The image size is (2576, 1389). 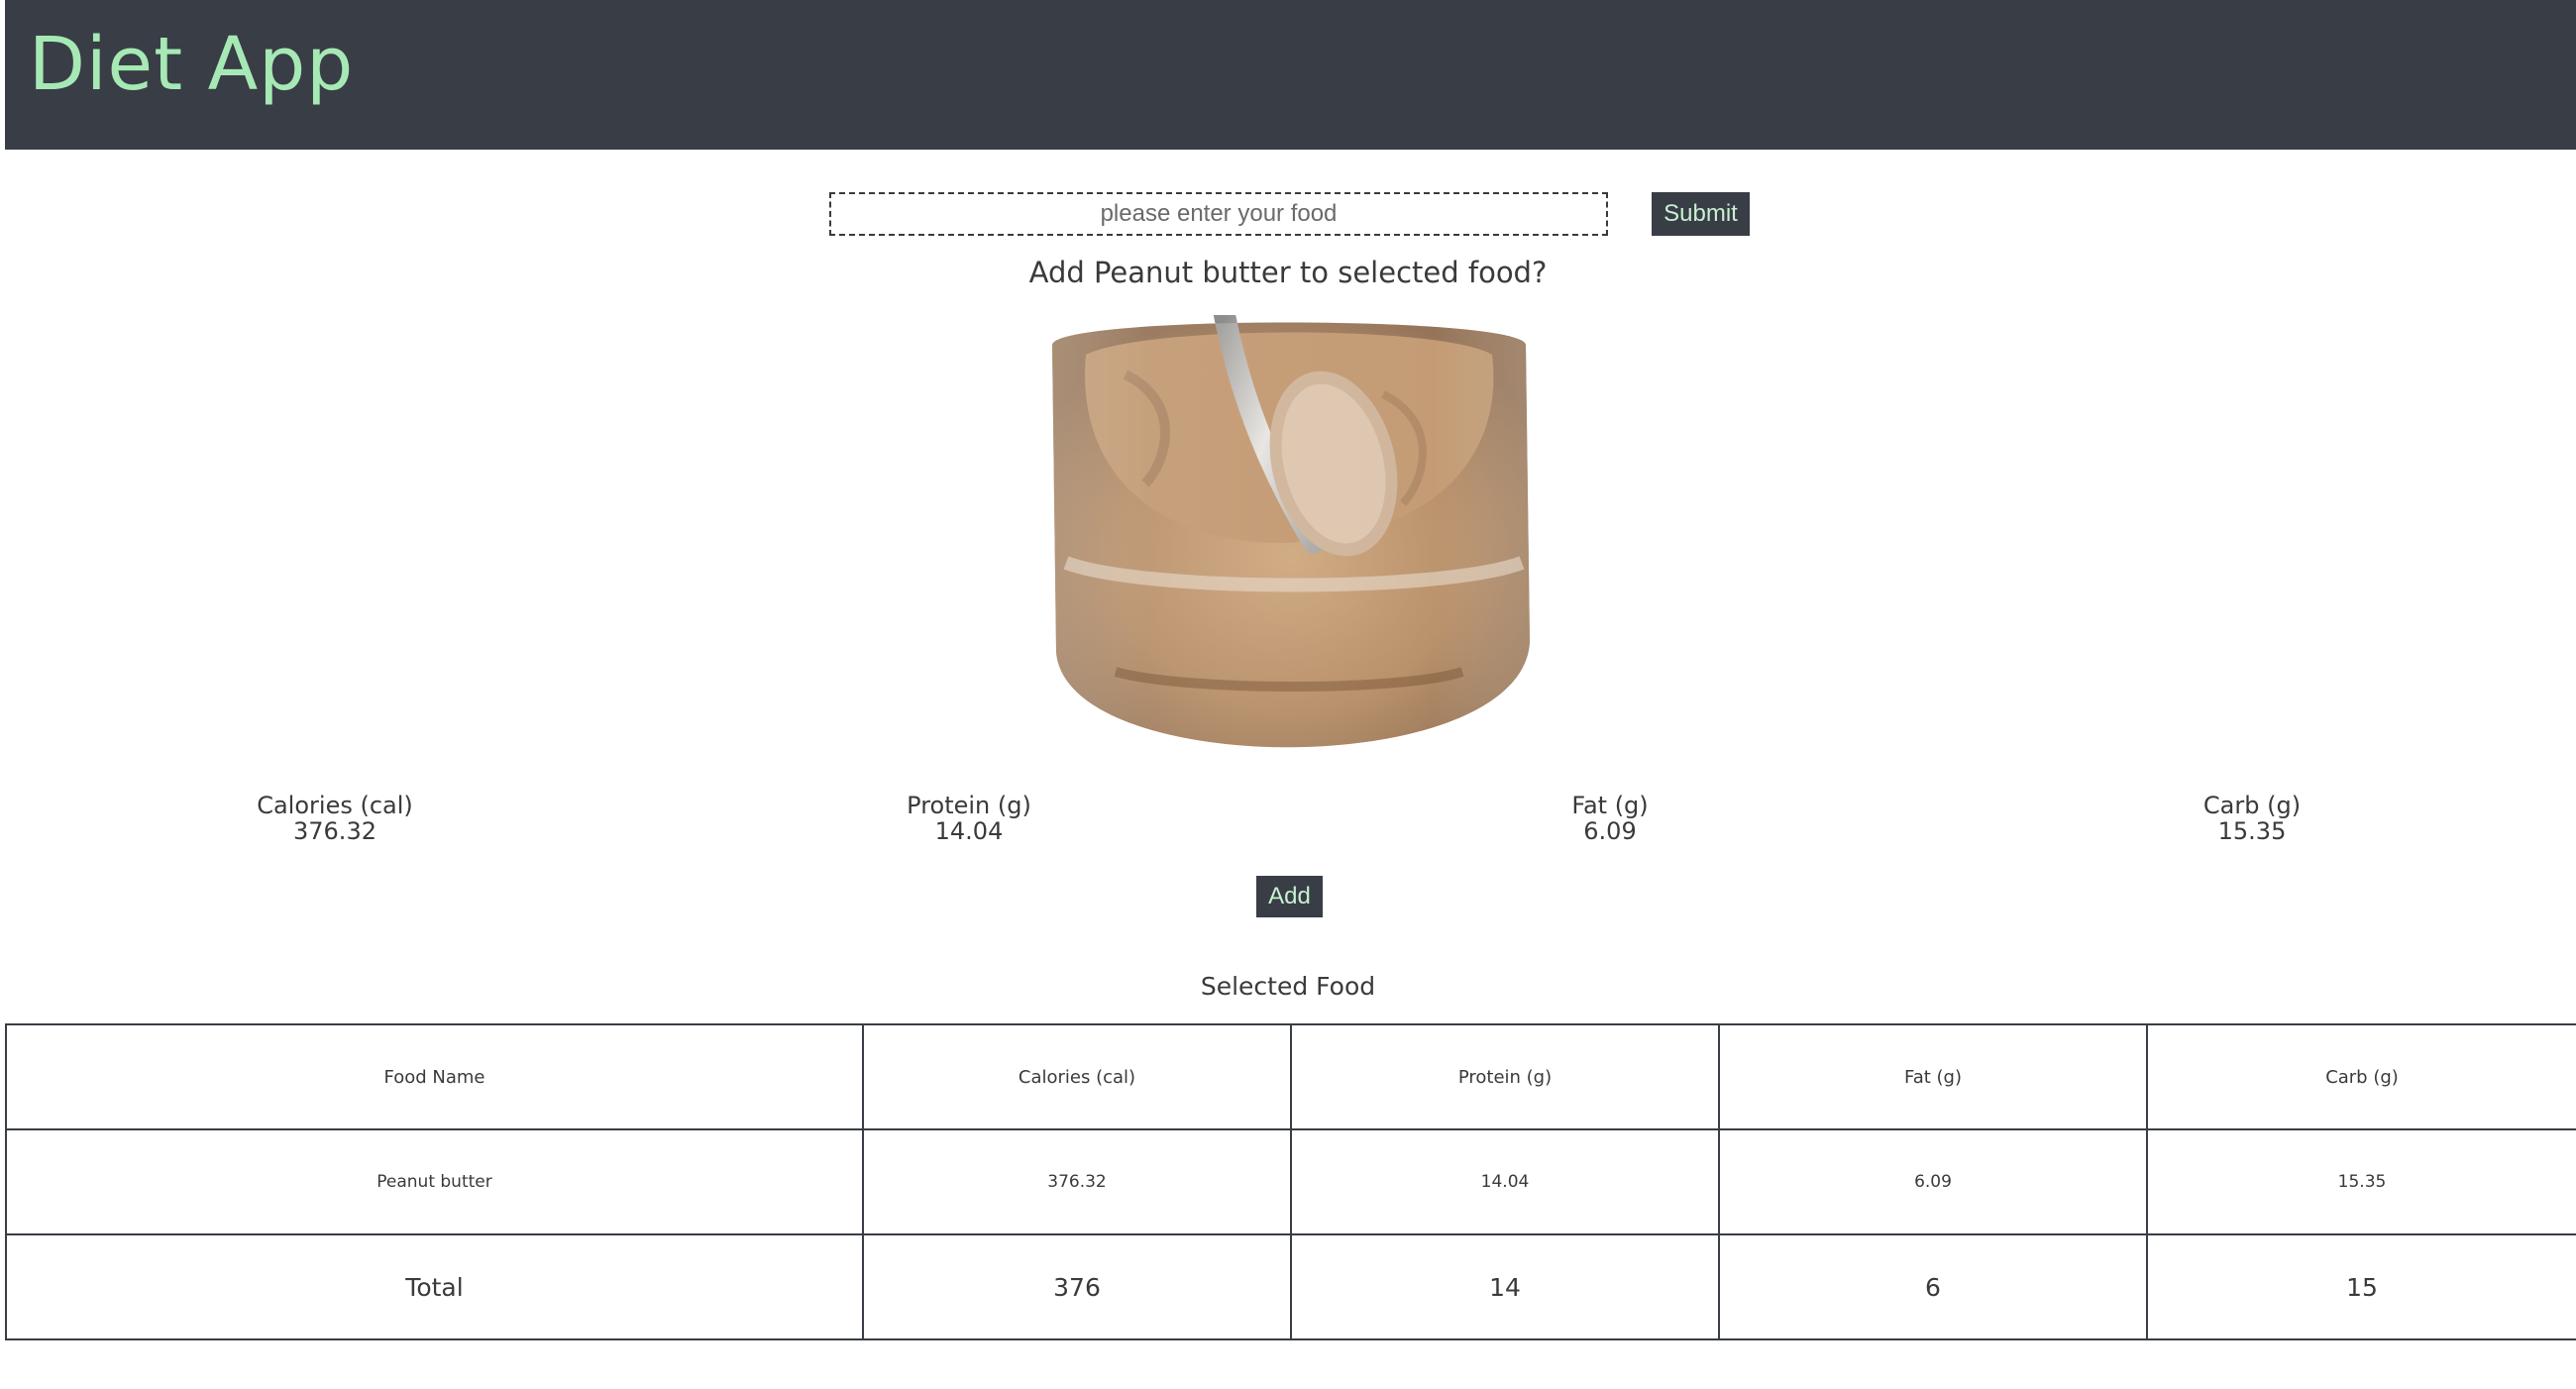 I want to click on nutrient-value: 14.04, so click(x=969, y=831).